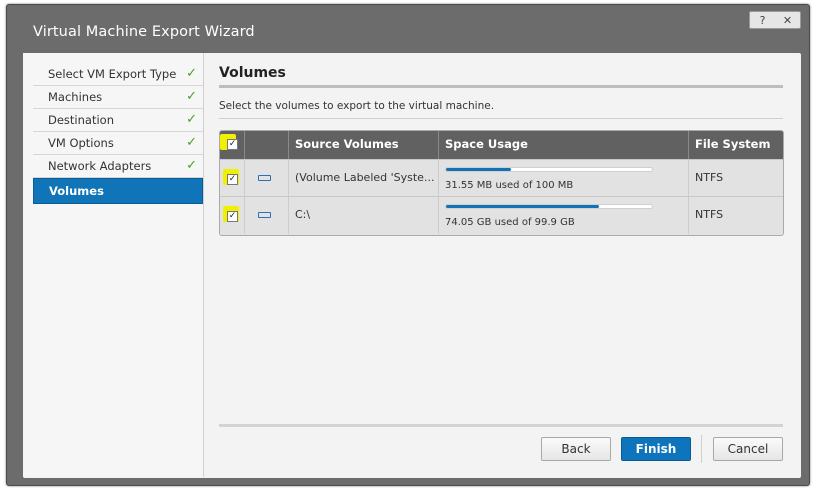 This screenshot has width=813, height=492. I want to click on heading-divider, so click(501, 86).